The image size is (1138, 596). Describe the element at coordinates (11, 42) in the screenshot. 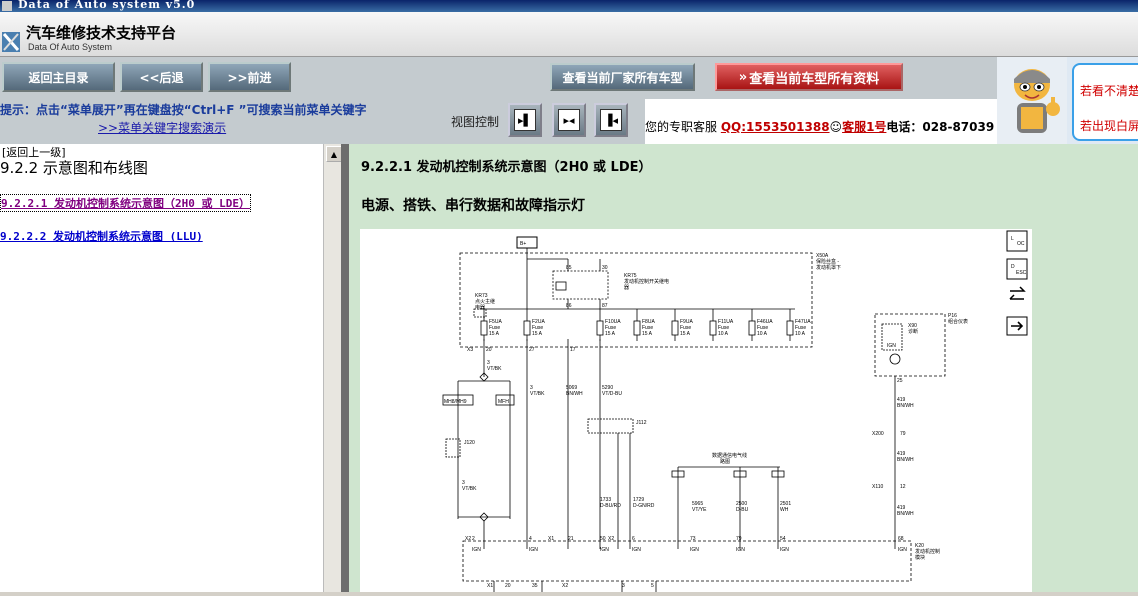

I see `tools-icon` at that location.